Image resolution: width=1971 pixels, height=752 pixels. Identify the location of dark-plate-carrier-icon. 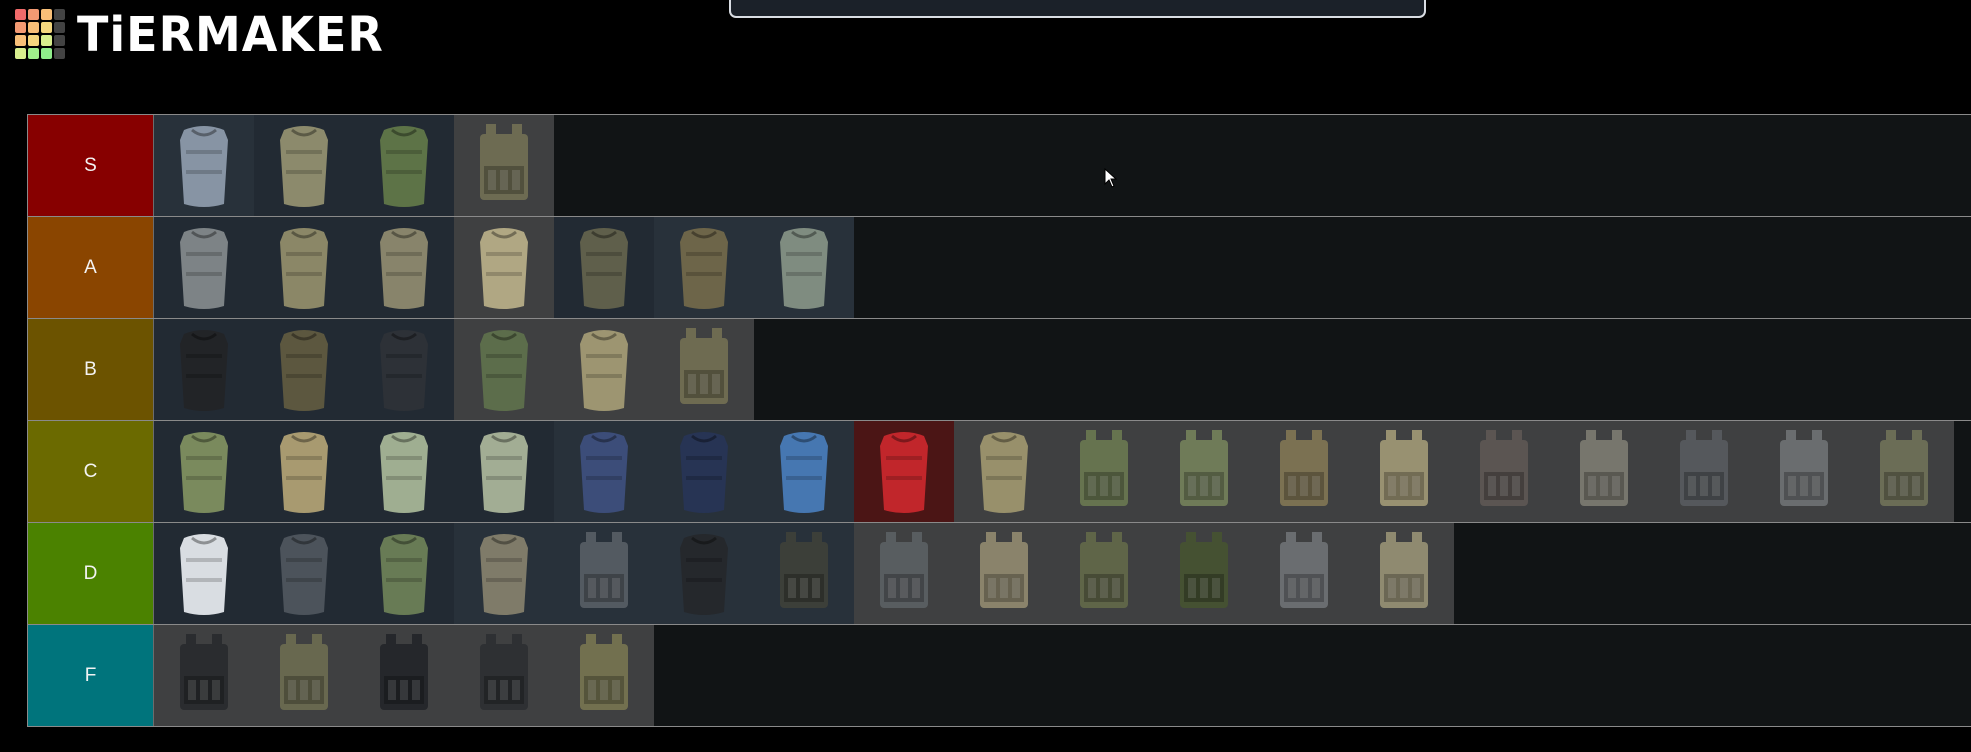
(804, 570).